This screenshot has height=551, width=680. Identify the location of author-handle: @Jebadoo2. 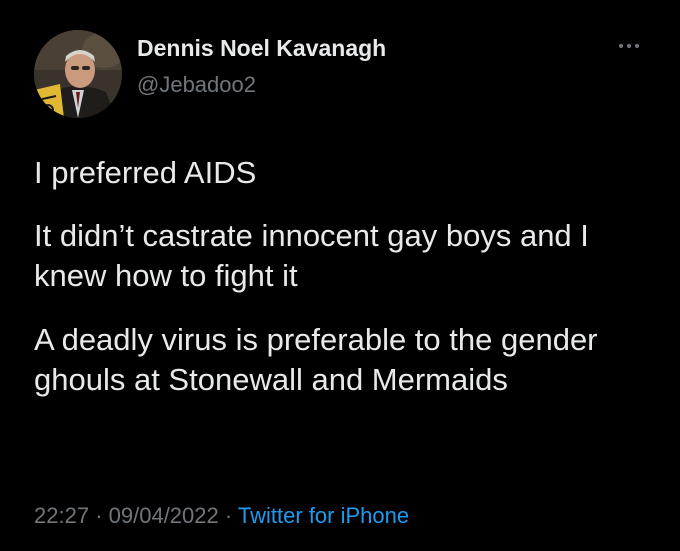
(196, 85).